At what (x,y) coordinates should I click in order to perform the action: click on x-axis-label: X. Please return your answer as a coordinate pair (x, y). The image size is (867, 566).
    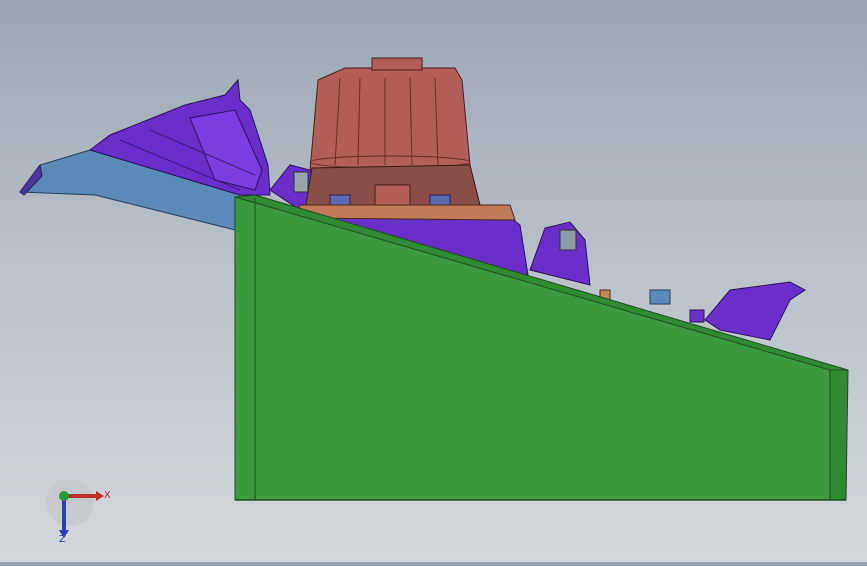
    Looking at the image, I should click on (107, 495).